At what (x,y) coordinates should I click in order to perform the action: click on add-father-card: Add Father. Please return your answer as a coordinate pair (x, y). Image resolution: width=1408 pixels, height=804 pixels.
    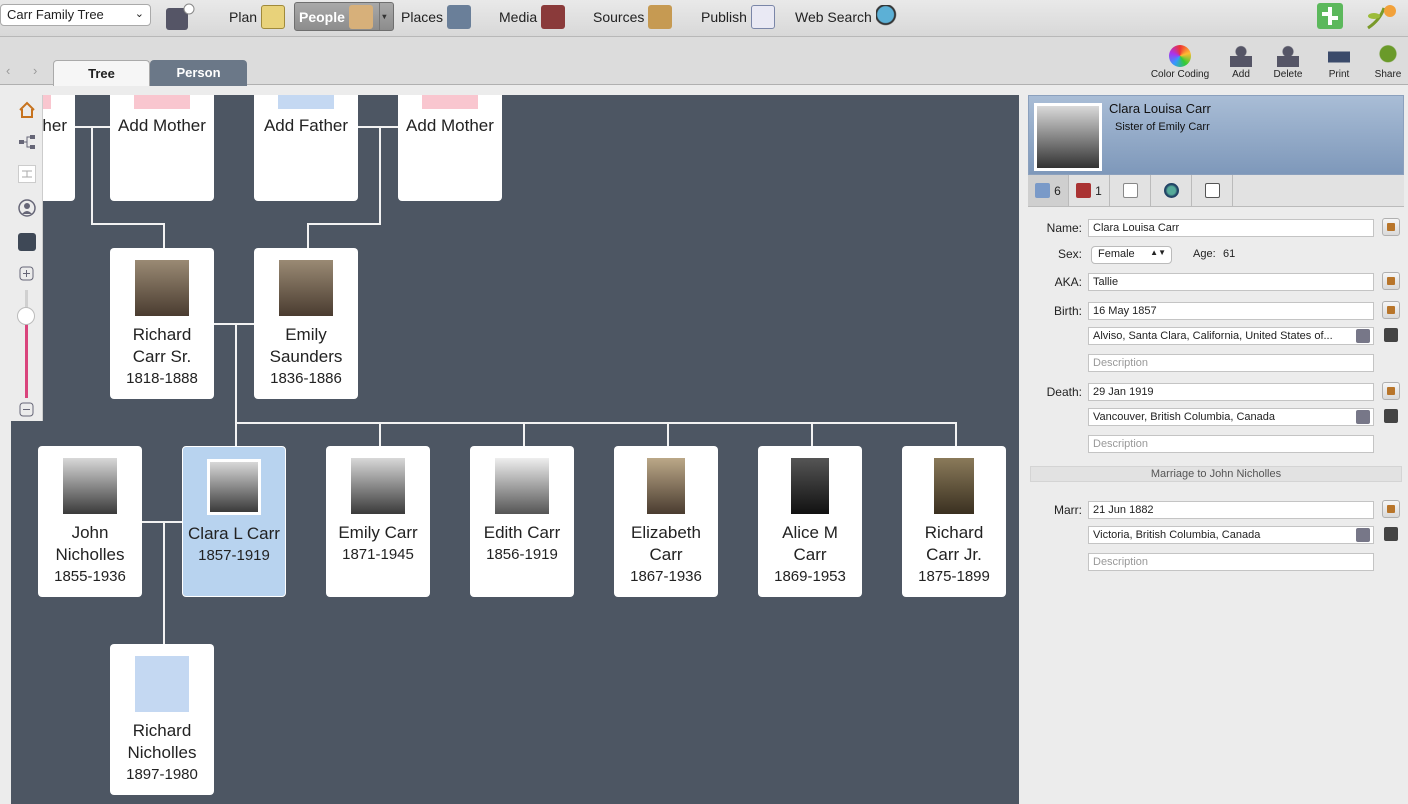
    Looking at the image, I should click on (306, 148).